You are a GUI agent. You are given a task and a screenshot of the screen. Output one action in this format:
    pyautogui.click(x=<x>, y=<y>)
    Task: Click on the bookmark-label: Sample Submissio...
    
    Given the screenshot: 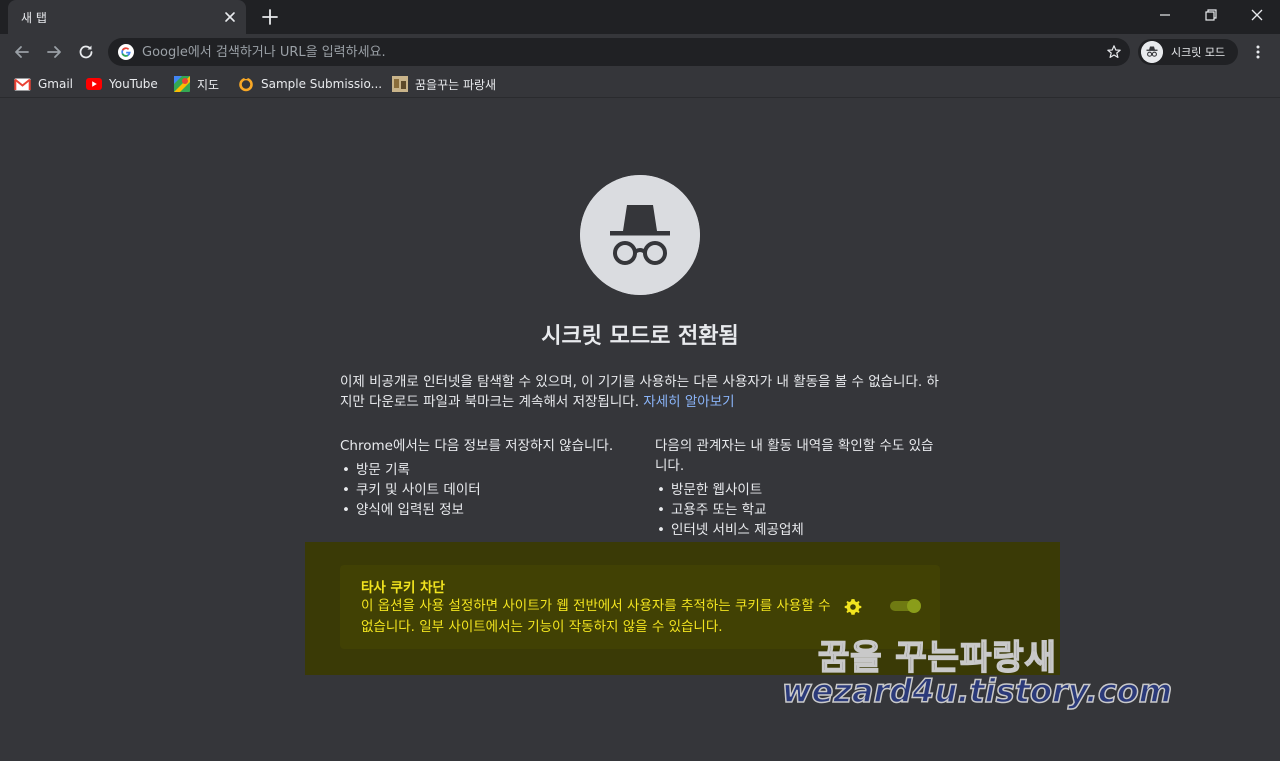 What is the action you would take?
    pyautogui.click(x=322, y=84)
    